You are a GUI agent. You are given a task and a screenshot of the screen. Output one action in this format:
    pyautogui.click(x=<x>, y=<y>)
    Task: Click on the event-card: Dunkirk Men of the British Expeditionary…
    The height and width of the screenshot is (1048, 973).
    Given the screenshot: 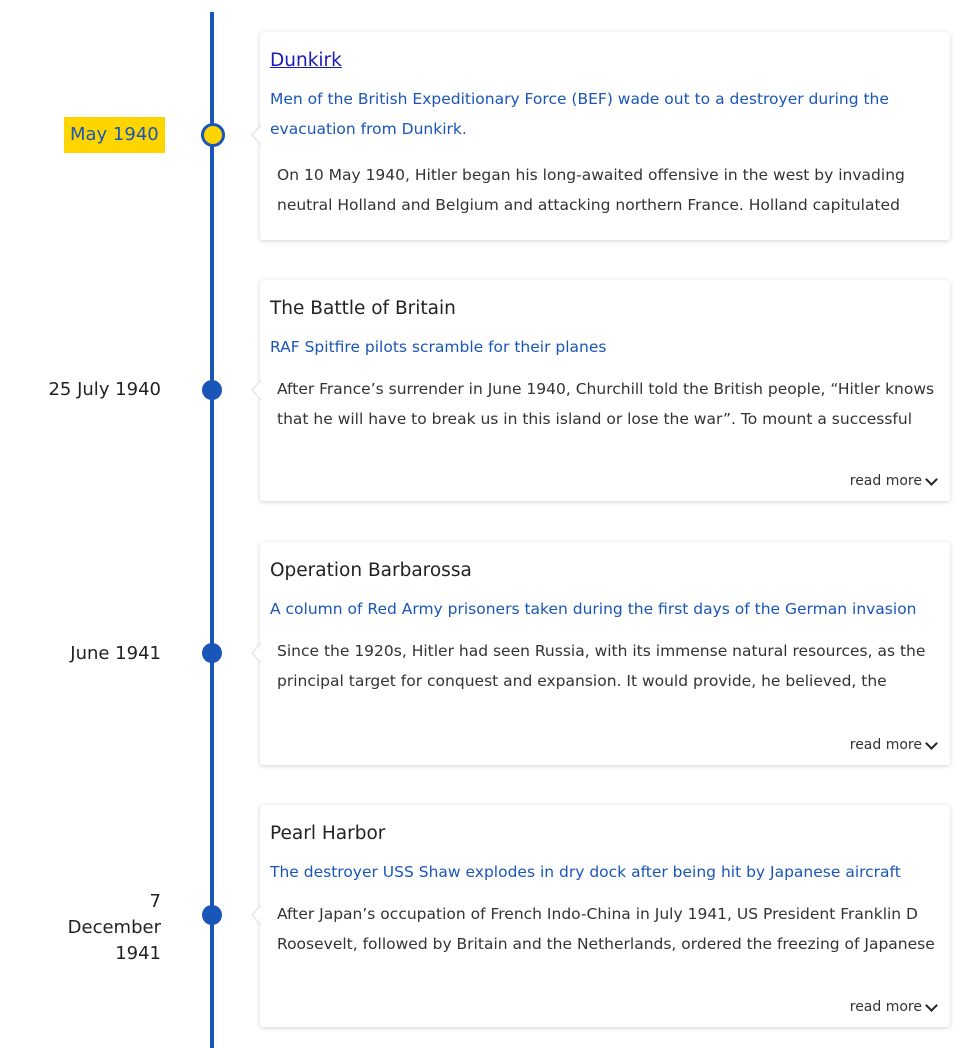 What is the action you would take?
    pyautogui.click(x=600, y=136)
    